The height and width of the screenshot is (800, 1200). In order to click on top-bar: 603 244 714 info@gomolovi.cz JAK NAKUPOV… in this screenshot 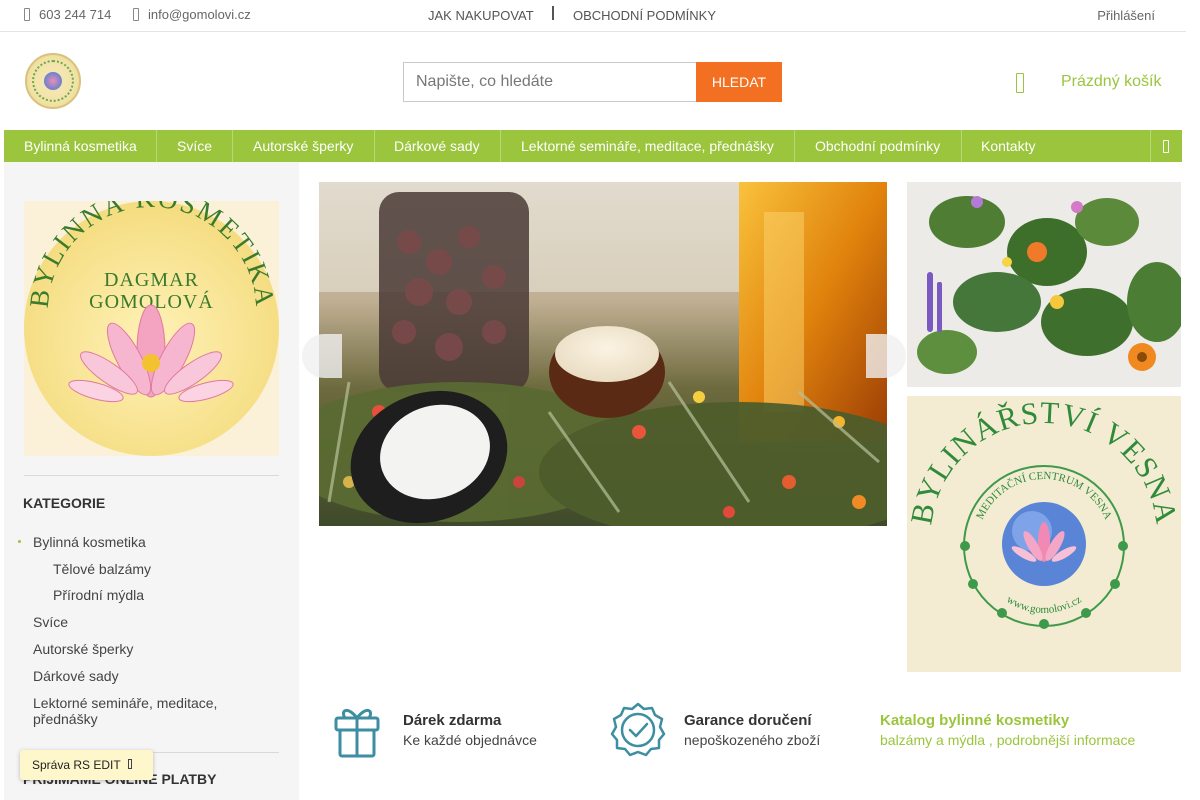, I will do `click(593, 16)`.